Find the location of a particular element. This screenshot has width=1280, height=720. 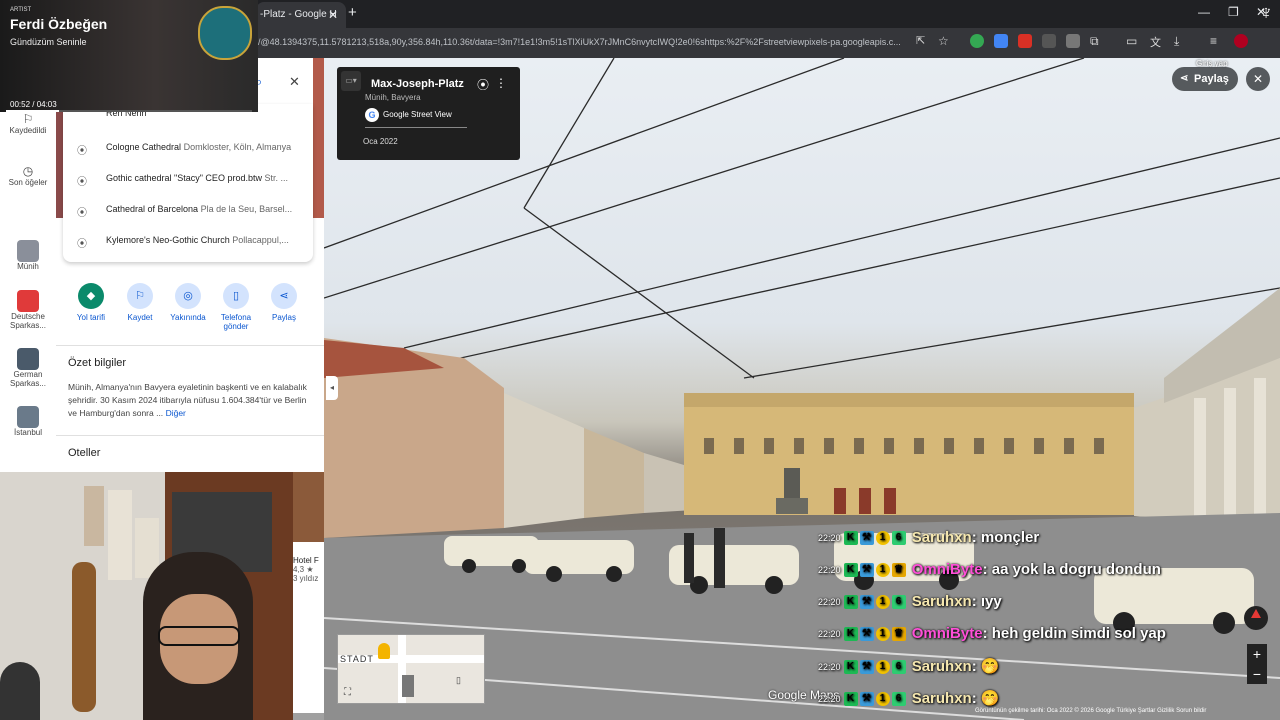

save-button: ⚐ Kaydet is located at coordinates (140, 302).